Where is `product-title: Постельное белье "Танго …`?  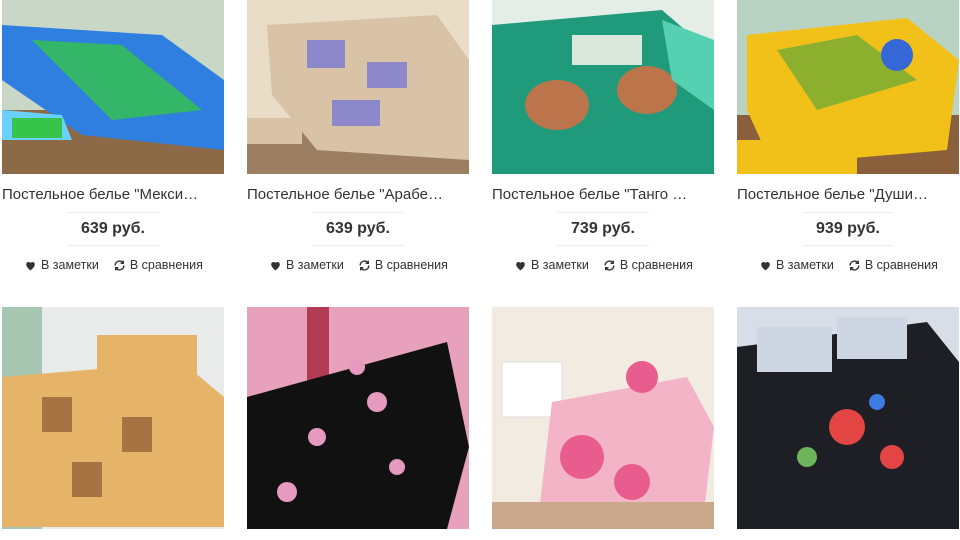 product-title: Постельное белье "Танго … is located at coordinates (610, 194).